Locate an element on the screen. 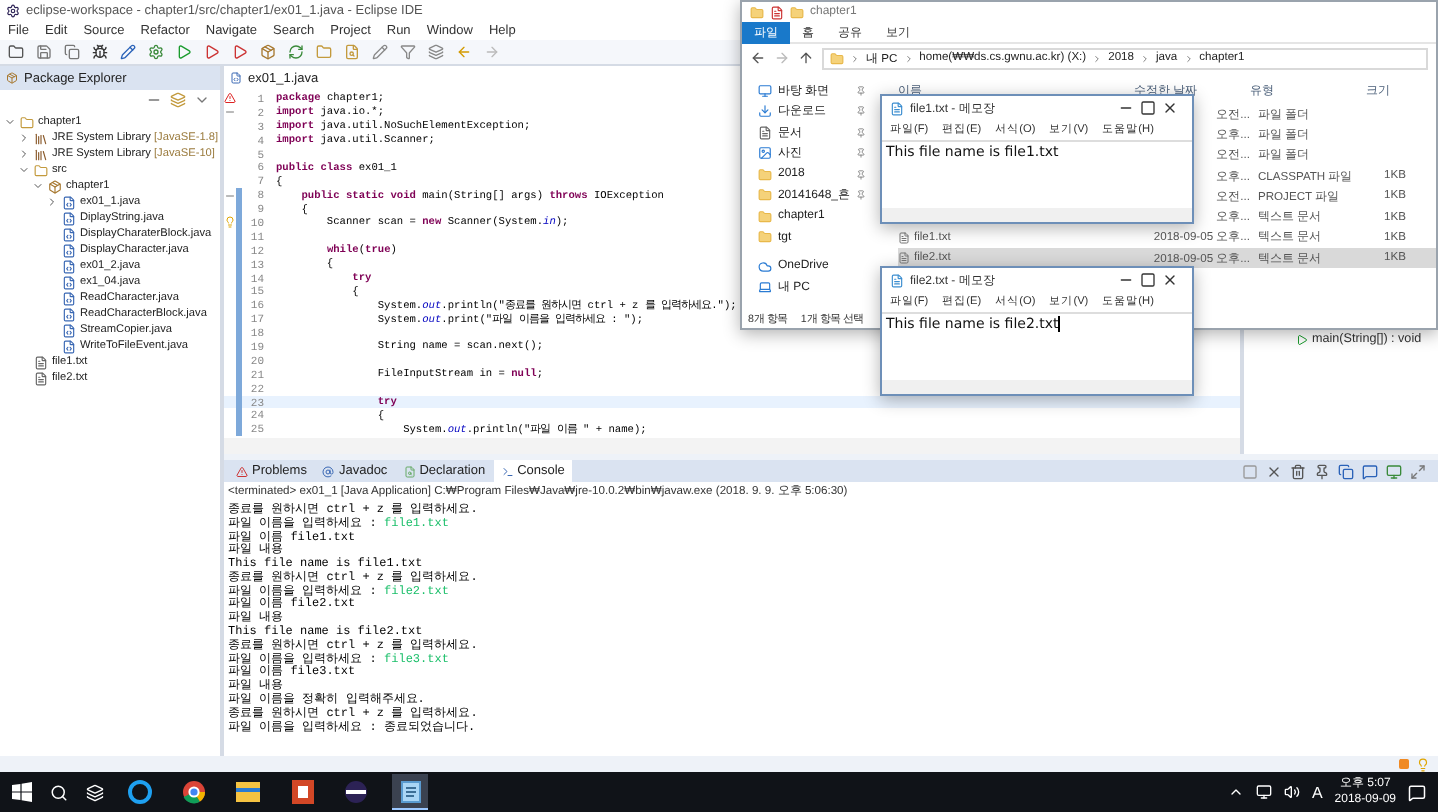  round-logo-icon is located at coordinates (194, 791).